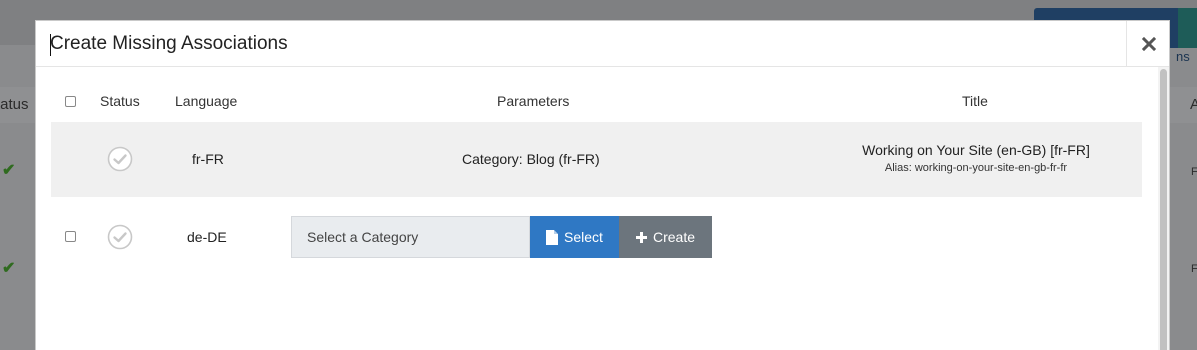  What do you see at coordinates (674, 237) in the screenshot?
I see `create-button-label: Create` at bounding box center [674, 237].